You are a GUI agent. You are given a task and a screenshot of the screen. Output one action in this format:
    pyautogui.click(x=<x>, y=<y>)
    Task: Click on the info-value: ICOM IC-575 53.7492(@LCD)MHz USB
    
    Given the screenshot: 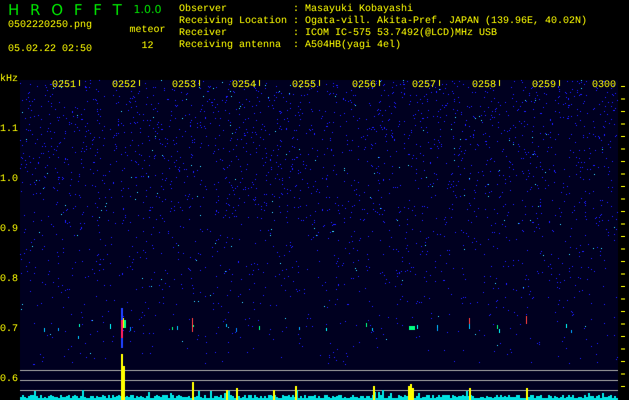 What is the action you would take?
    pyautogui.click(x=401, y=34)
    